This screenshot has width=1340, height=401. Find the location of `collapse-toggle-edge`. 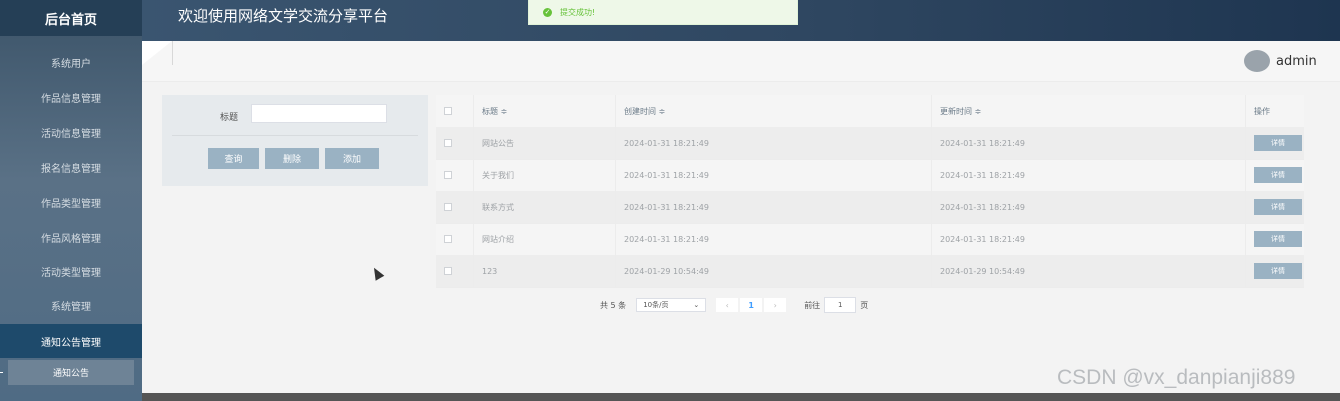

collapse-toggle-edge is located at coordinates (172, 53).